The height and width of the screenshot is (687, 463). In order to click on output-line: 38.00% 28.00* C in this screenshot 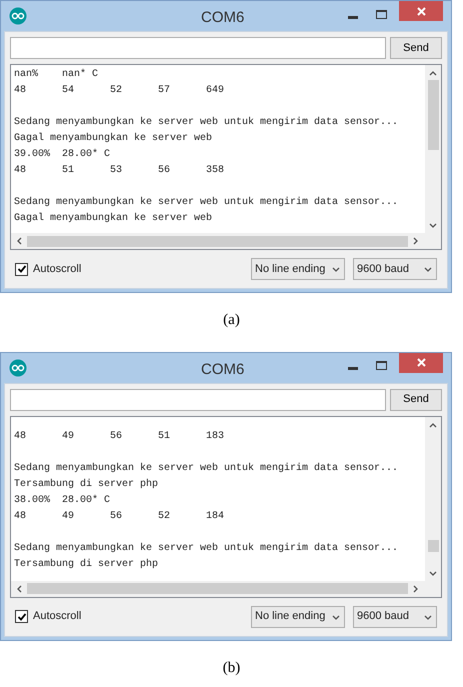, I will do `click(62, 501)`.